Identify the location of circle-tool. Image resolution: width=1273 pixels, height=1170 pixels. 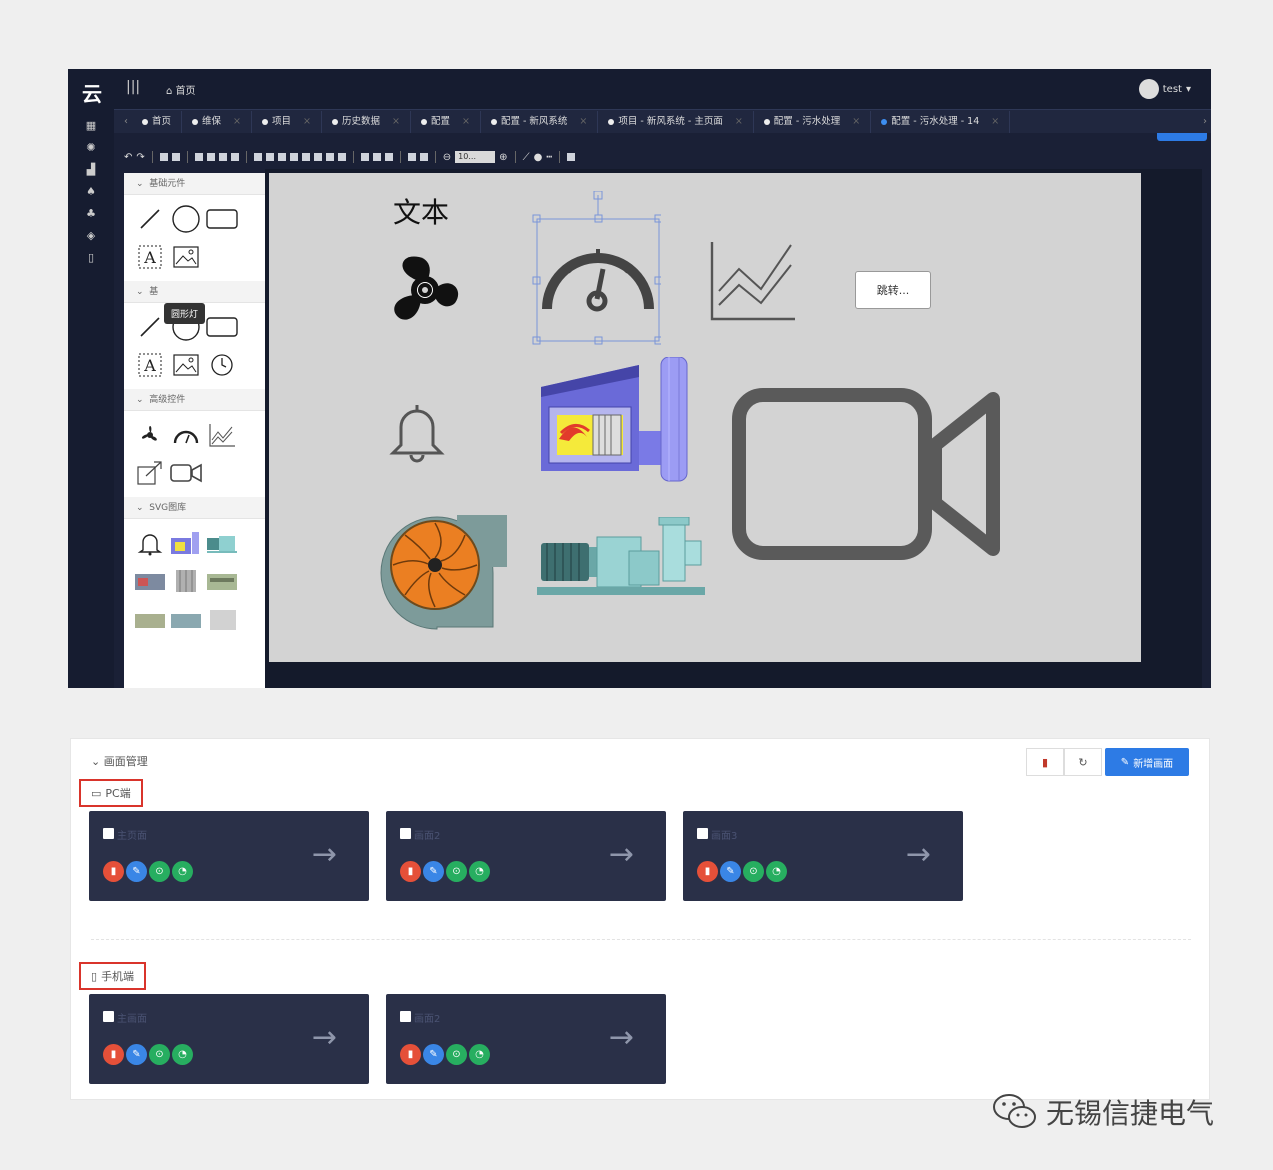
(186, 219).